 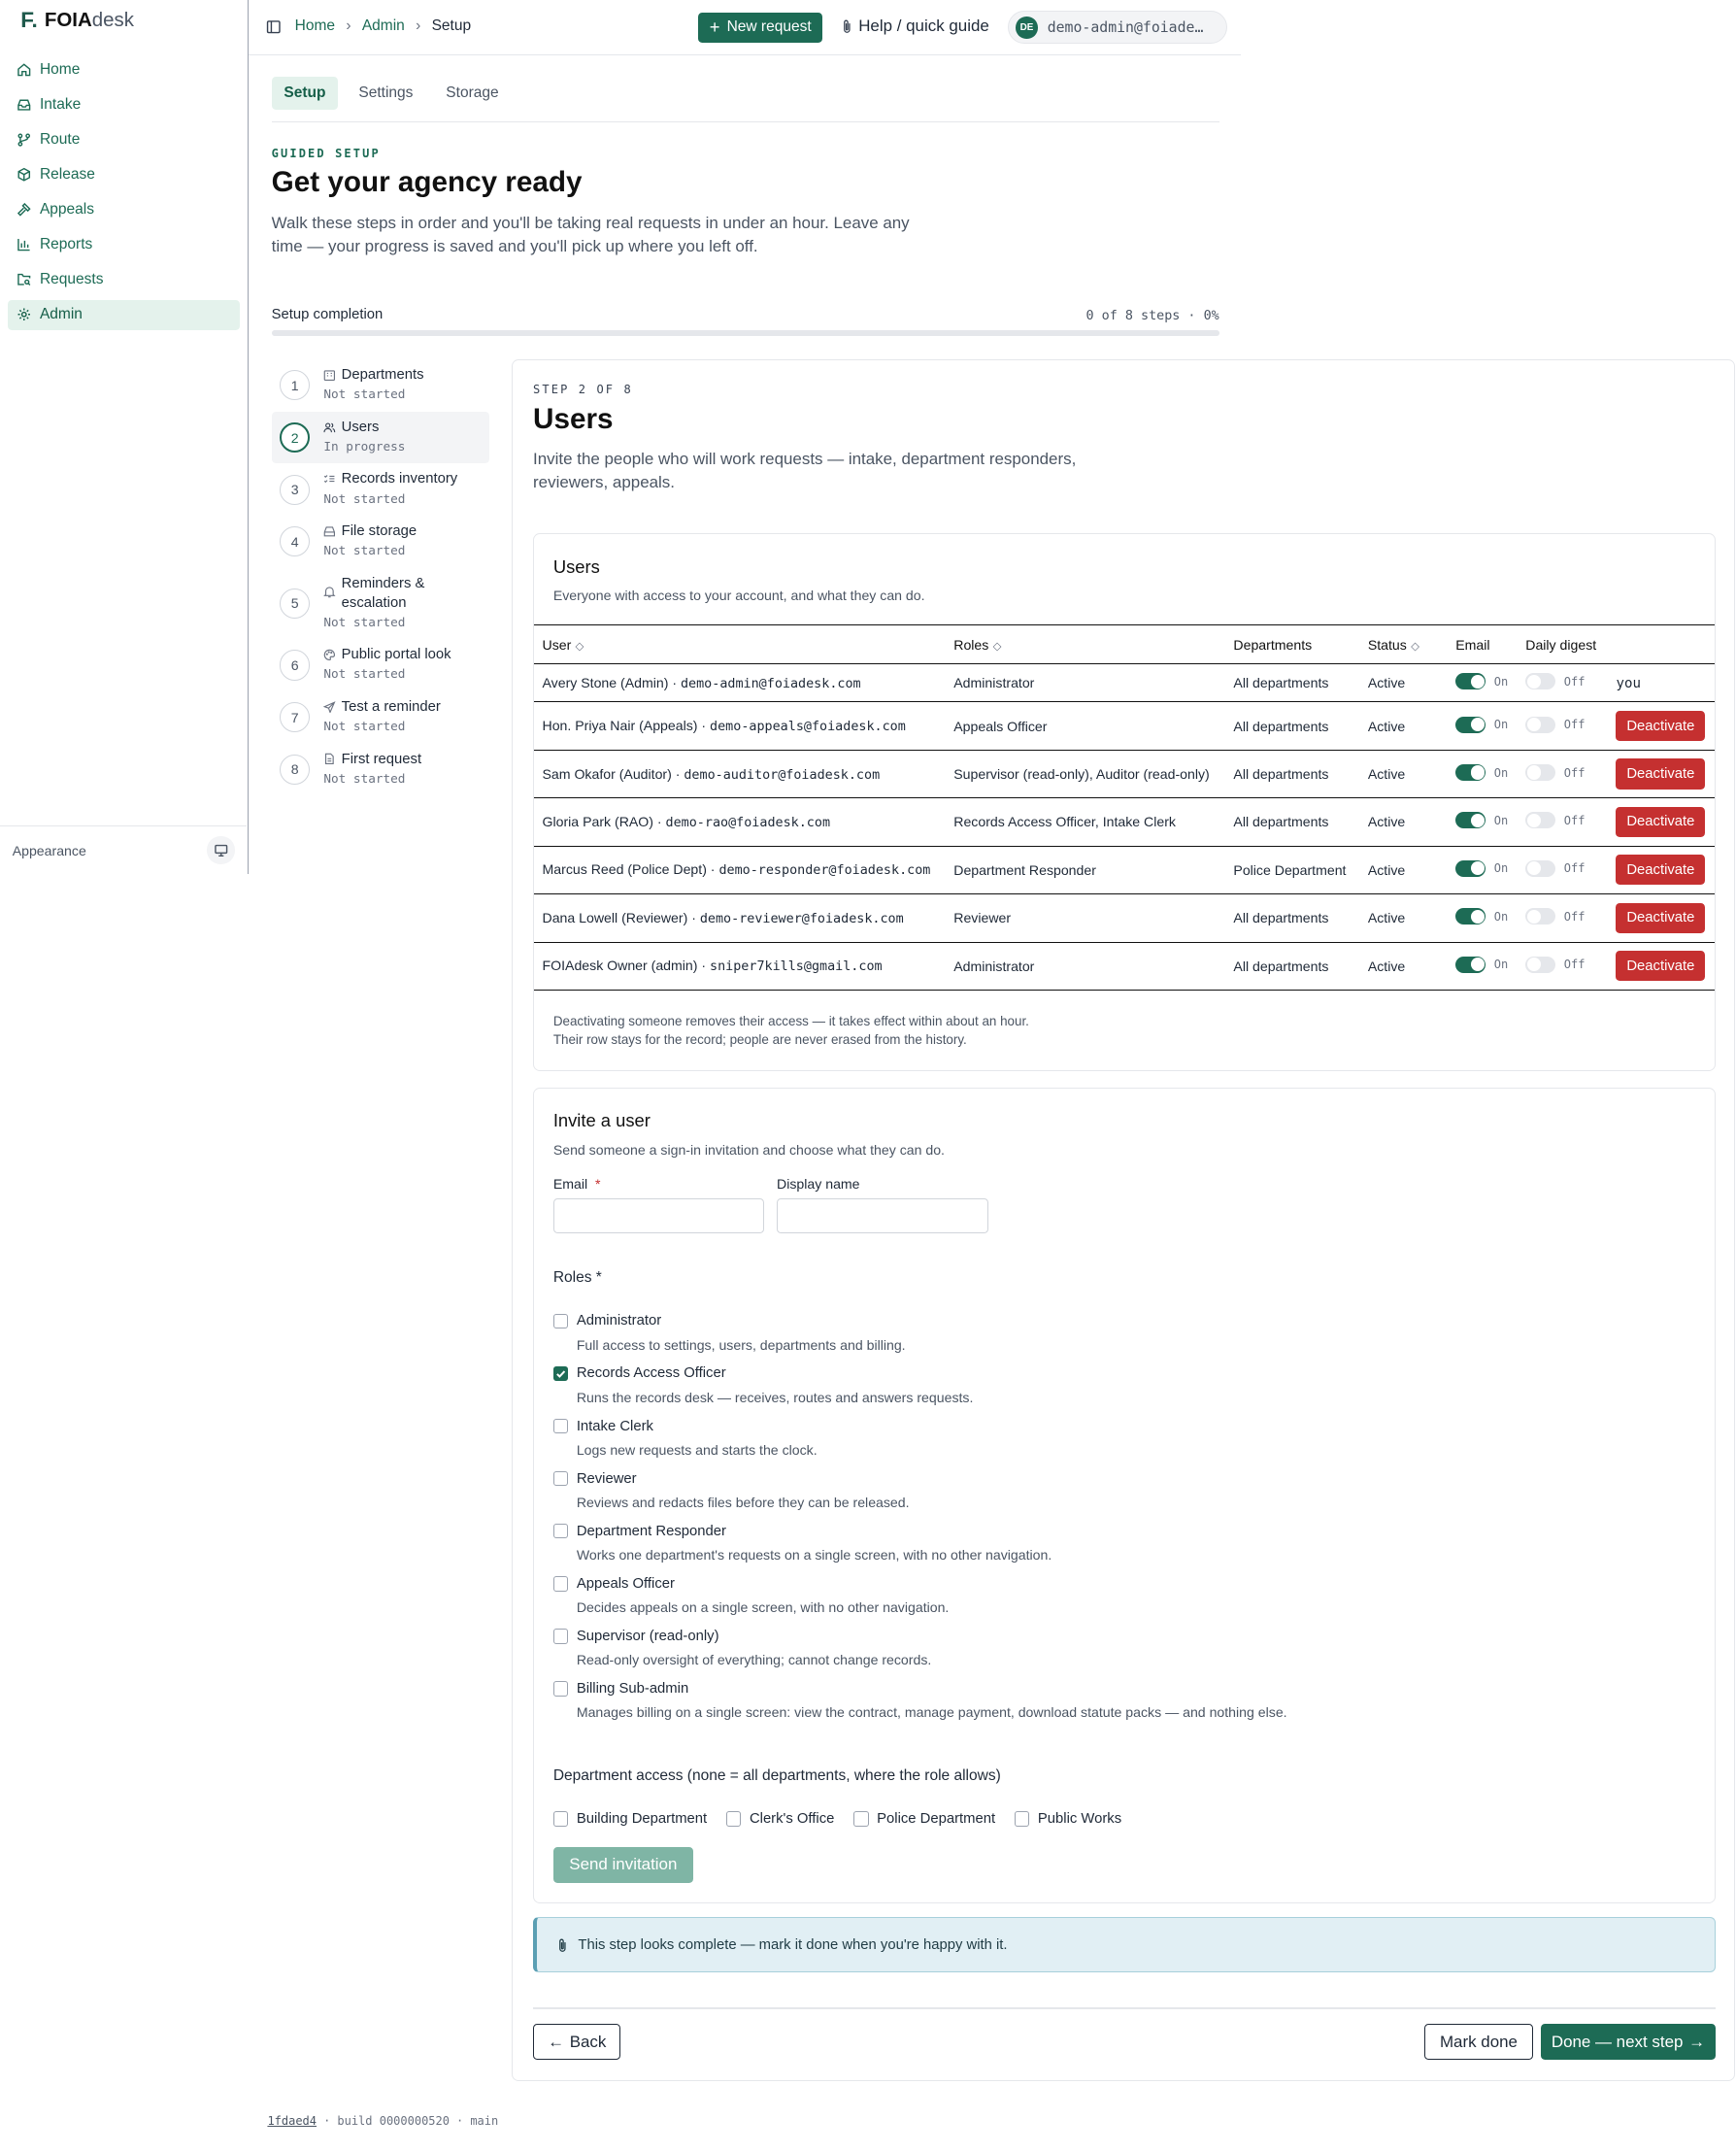 I want to click on col-roles: Roles ◇, so click(x=1085, y=644).